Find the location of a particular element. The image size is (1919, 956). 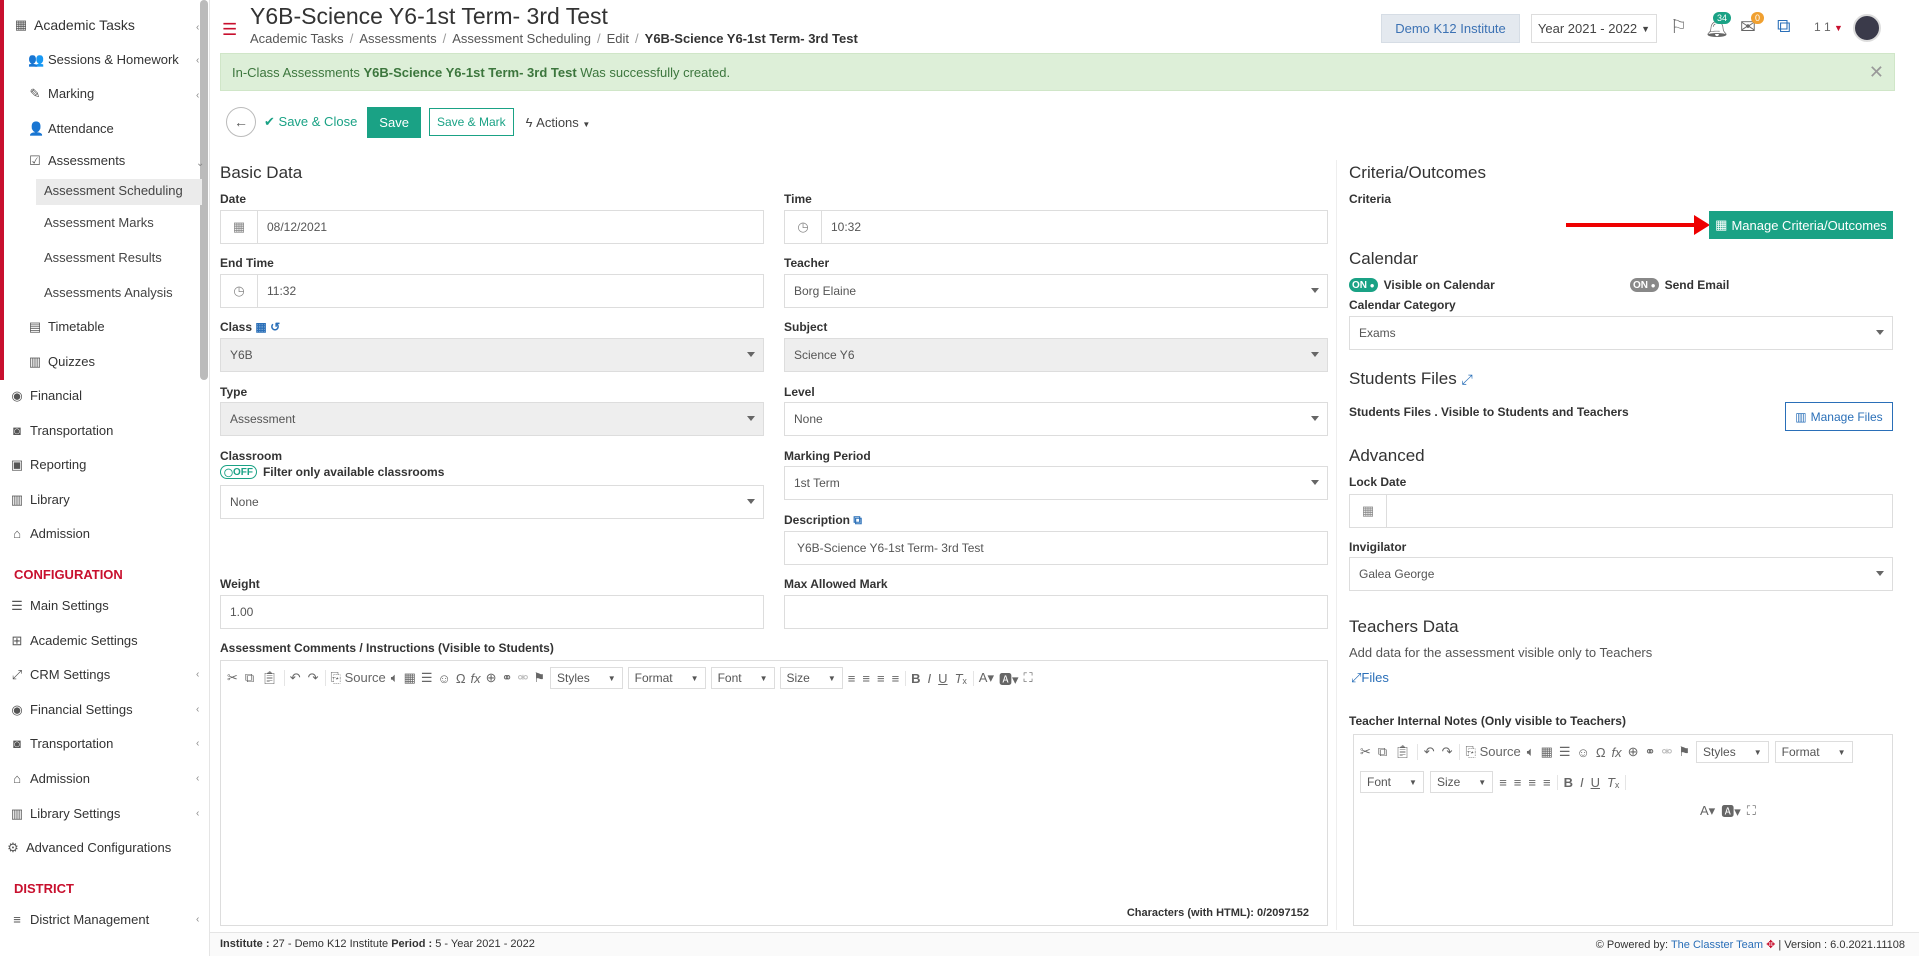

files-link: ⤢Files is located at coordinates (1370, 678).